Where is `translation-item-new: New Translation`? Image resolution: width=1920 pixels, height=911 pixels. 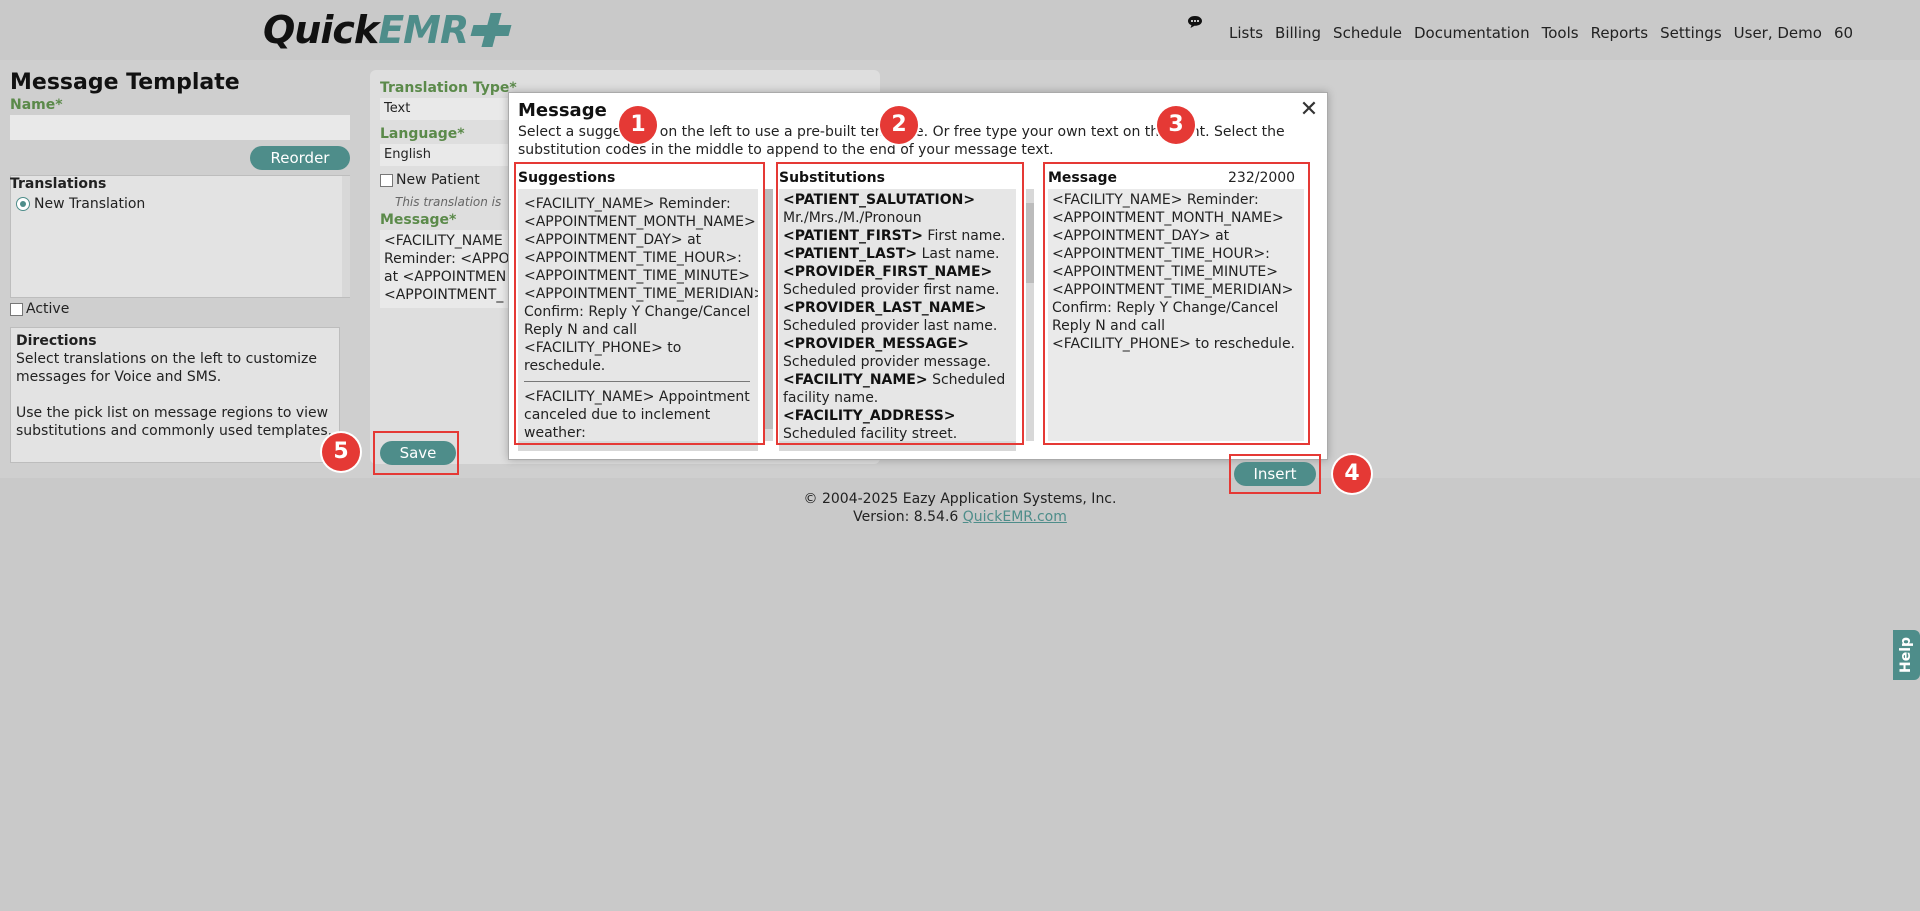
translation-item-new: New Translation is located at coordinates (80, 204).